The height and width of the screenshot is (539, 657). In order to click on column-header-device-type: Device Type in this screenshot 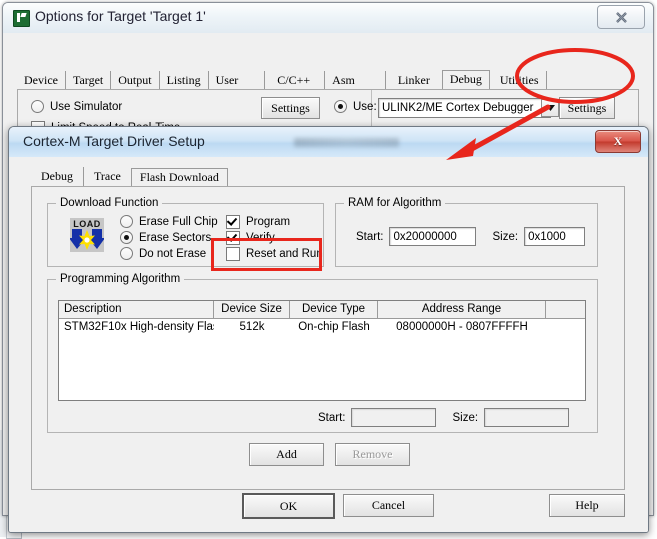, I will do `click(334, 309)`.